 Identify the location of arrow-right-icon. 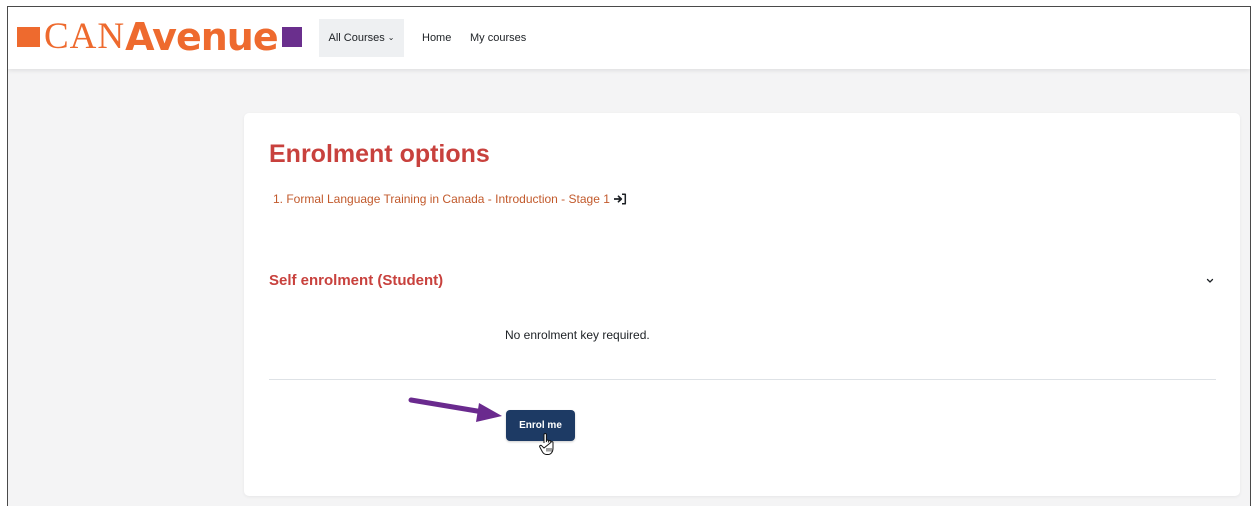
(455, 409).